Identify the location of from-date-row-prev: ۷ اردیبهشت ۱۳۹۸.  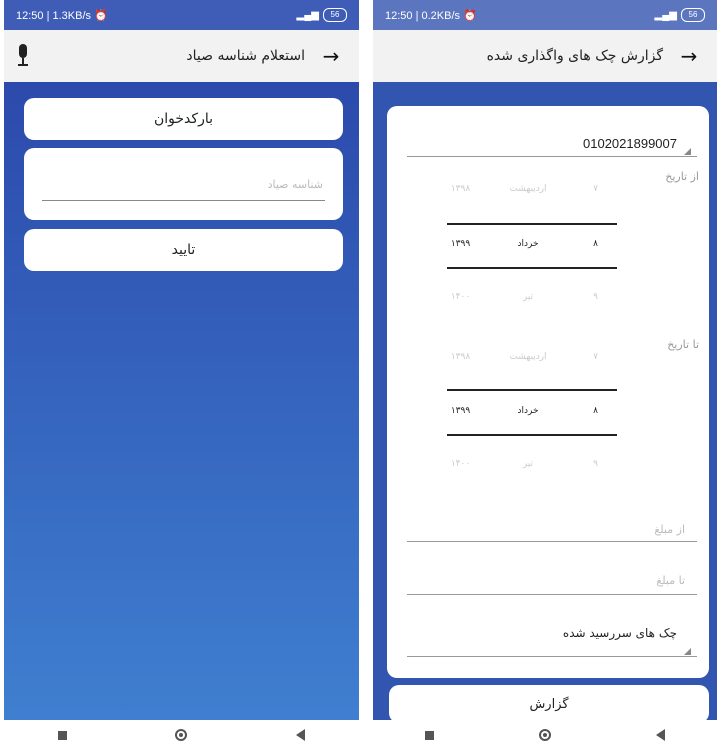
(528, 189).